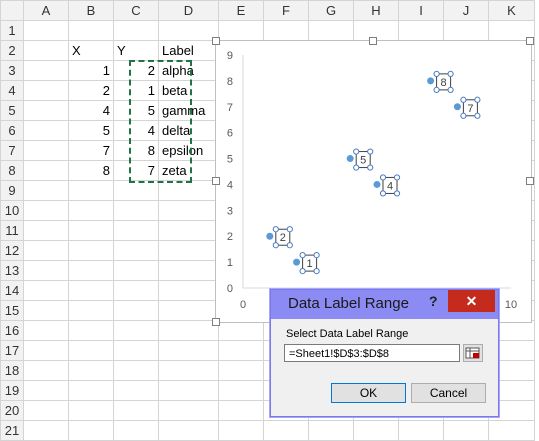 This screenshot has width=539, height=441. I want to click on row-header: 9, so click(12, 190).